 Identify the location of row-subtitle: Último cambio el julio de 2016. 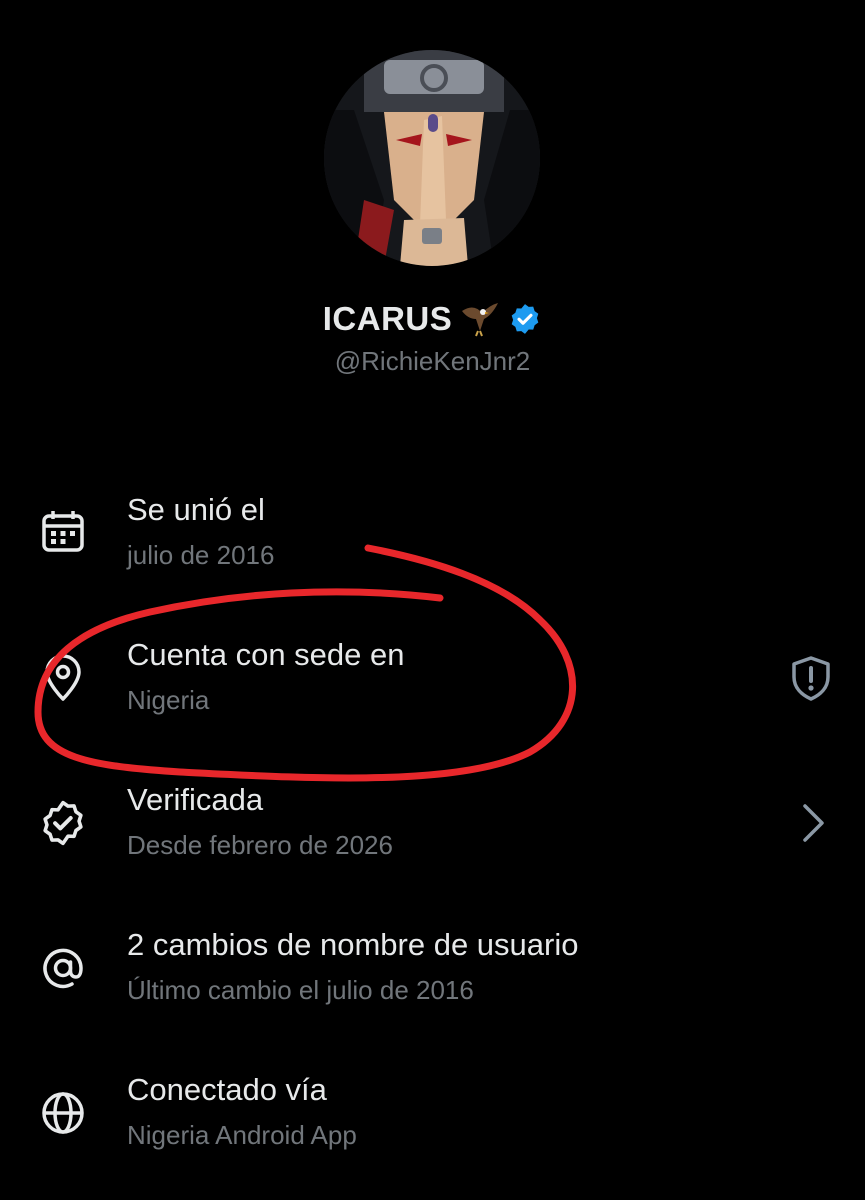
(300, 990).